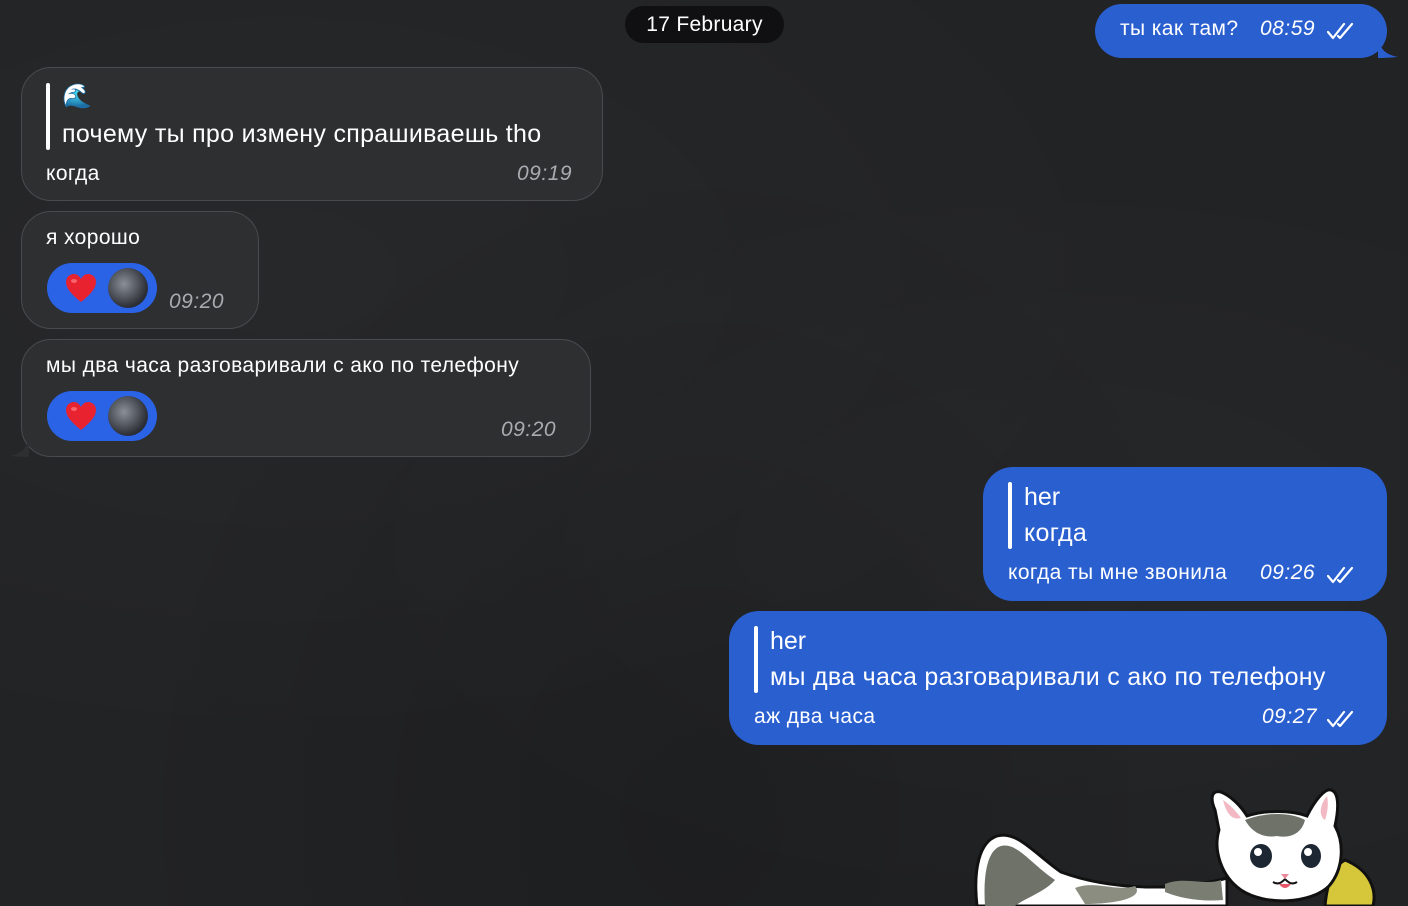 Image resolution: width=1408 pixels, height=906 pixels. Describe the element at coordinates (1288, 572) in the screenshot. I see `message-time: 09:26` at that location.